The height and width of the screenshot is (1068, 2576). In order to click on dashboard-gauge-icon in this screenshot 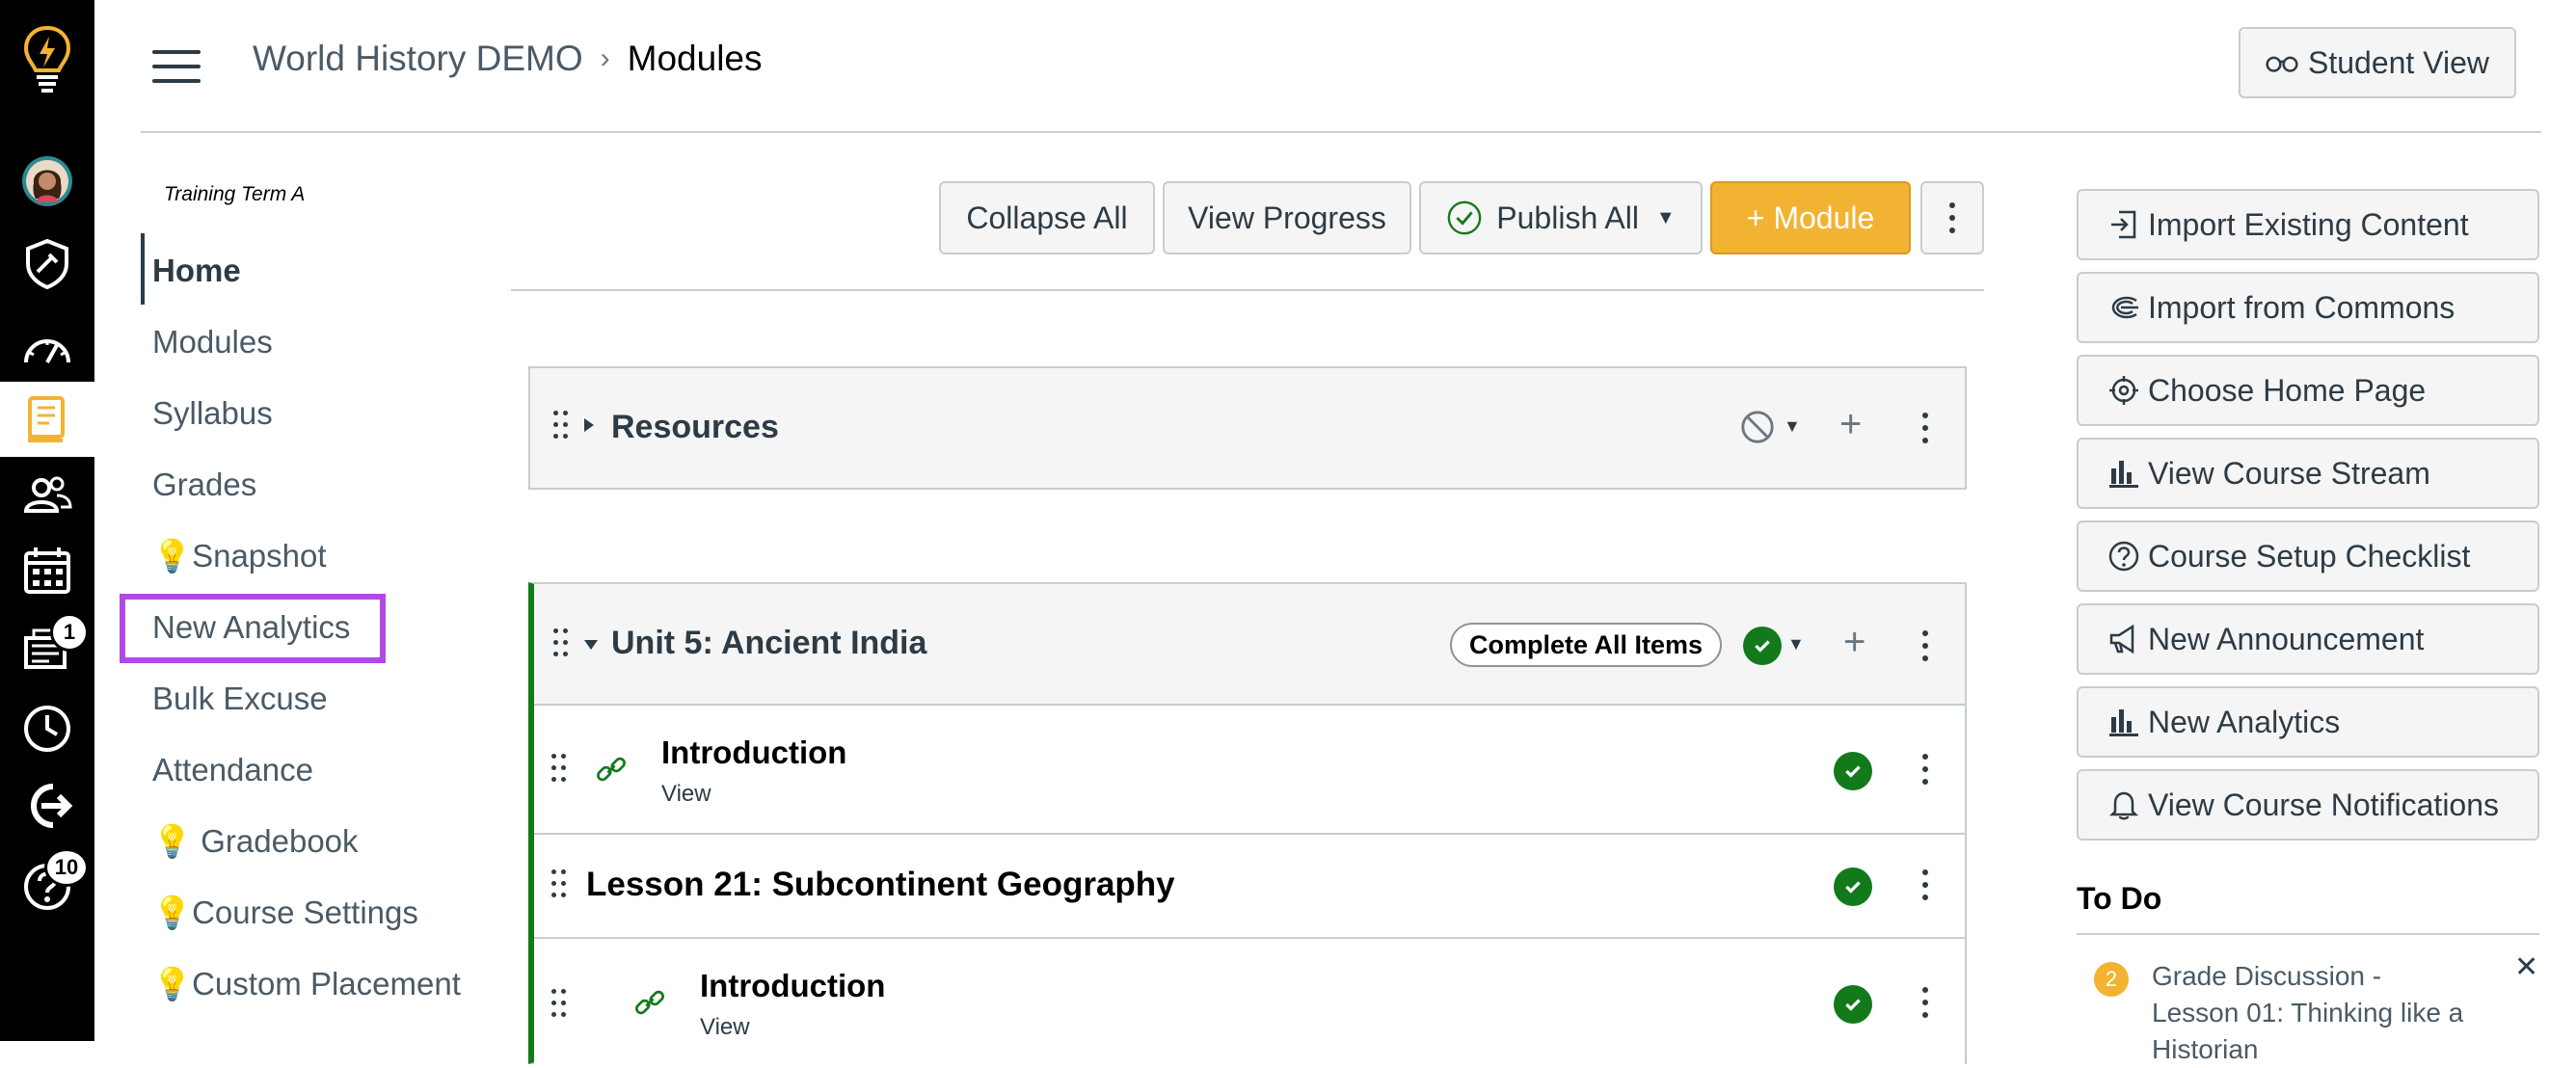, I will do `click(47, 349)`.